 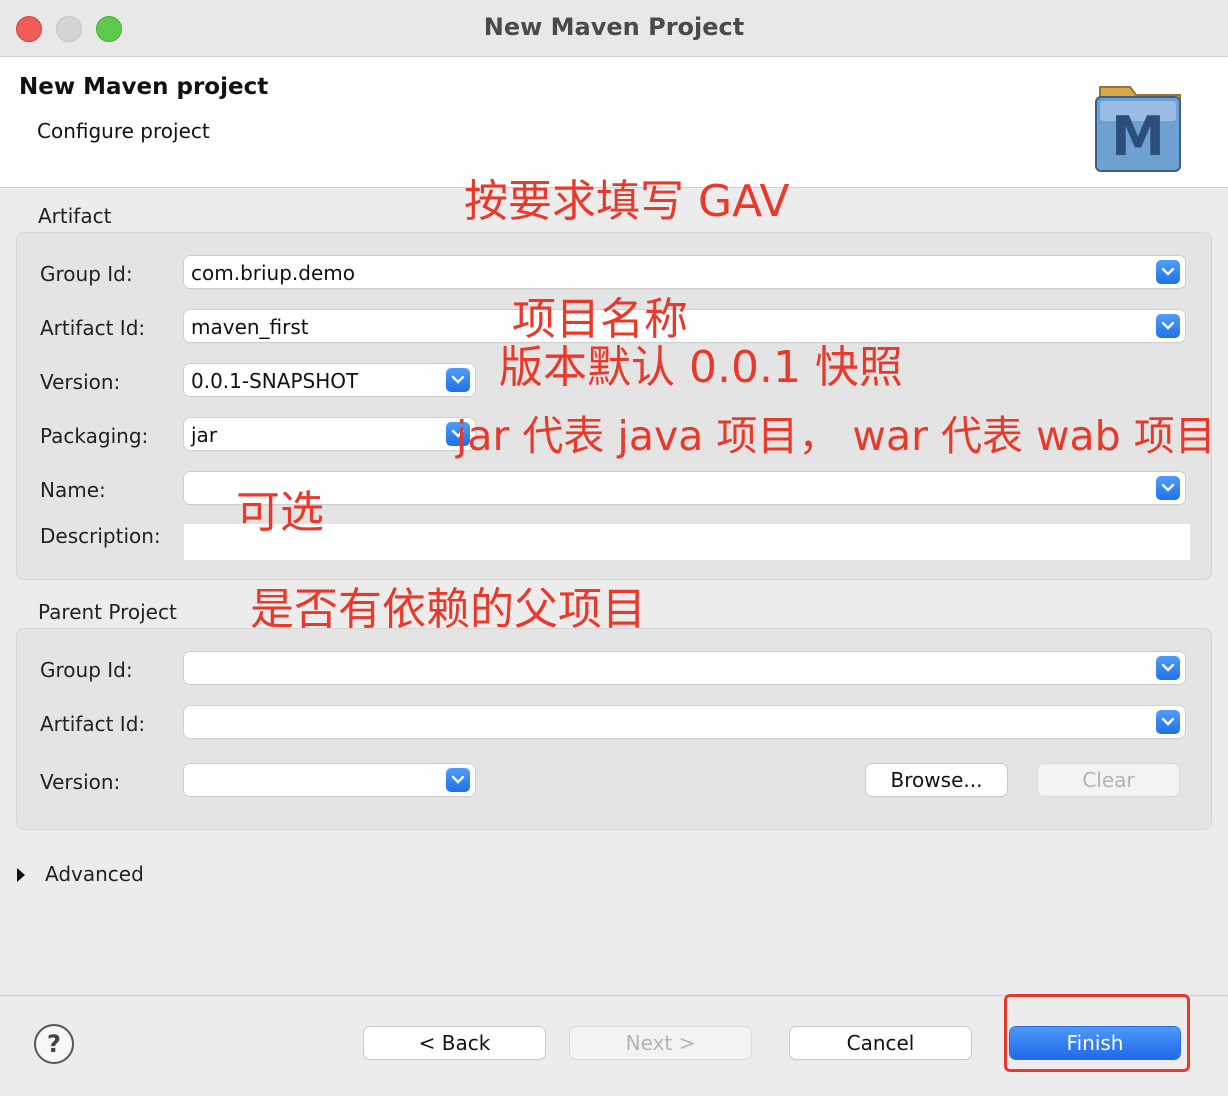 What do you see at coordinates (93, 724) in the screenshot?
I see `parent-artifact-id-label: Artifact Id:` at bounding box center [93, 724].